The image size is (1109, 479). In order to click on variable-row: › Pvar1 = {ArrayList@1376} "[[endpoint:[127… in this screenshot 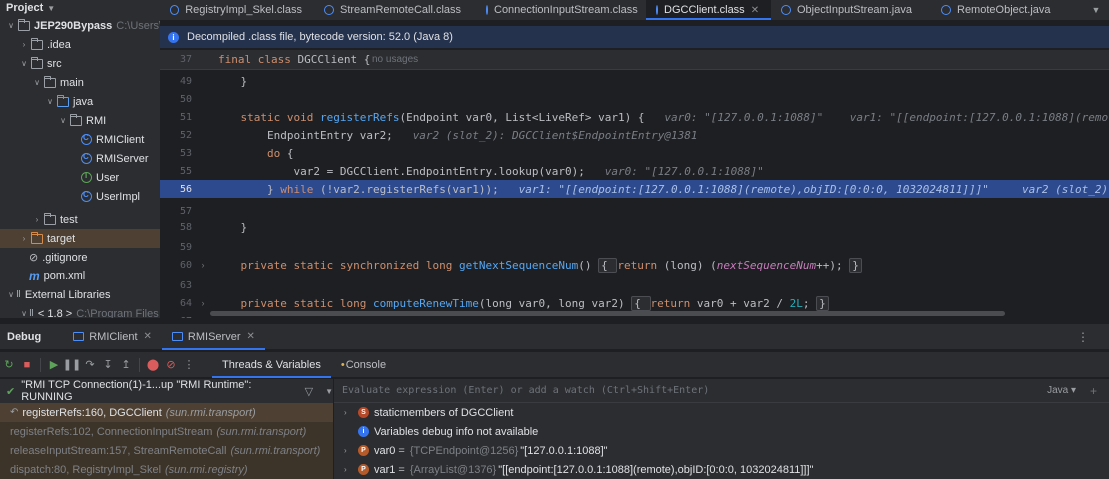, I will do `click(721, 469)`.